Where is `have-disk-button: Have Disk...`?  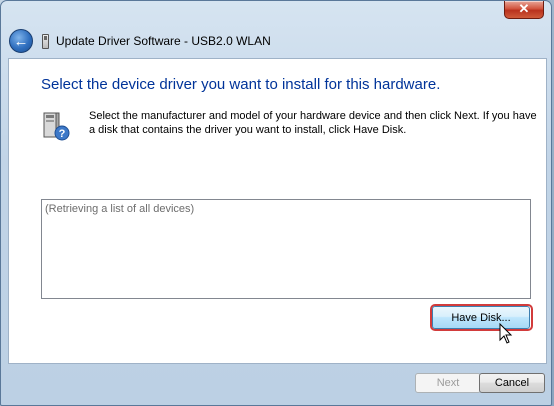 have-disk-button: Have Disk... is located at coordinates (481, 317).